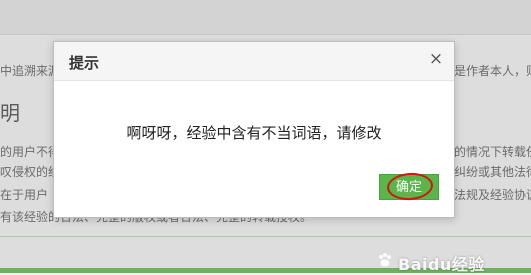 The height and width of the screenshot is (275, 531). What do you see at coordinates (436, 59) in the screenshot?
I see `close-icon: ×` at bounding box center [436, 59].